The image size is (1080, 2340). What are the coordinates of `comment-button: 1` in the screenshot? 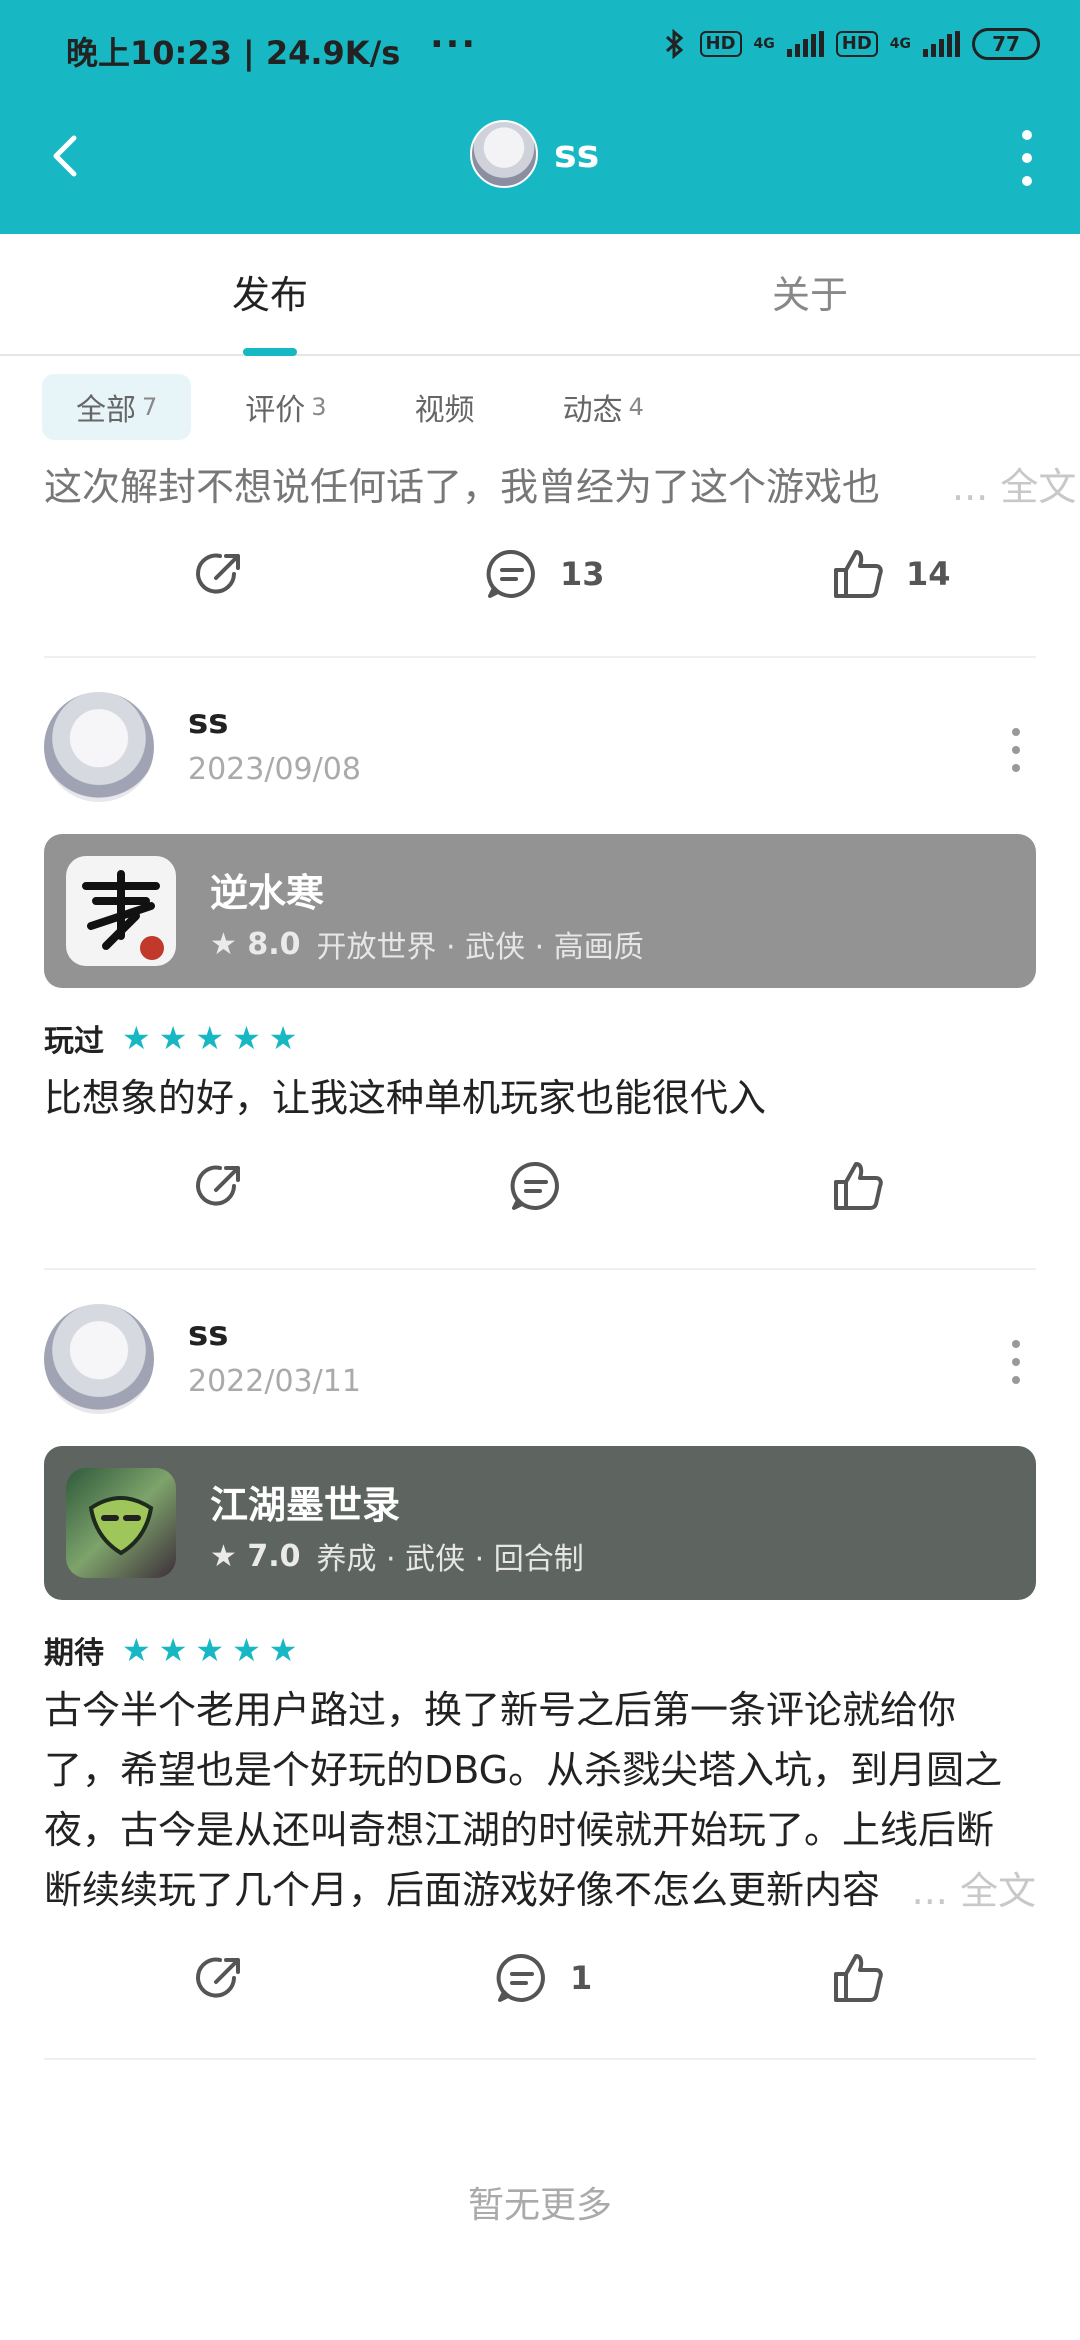 It's located at (542, 1978).